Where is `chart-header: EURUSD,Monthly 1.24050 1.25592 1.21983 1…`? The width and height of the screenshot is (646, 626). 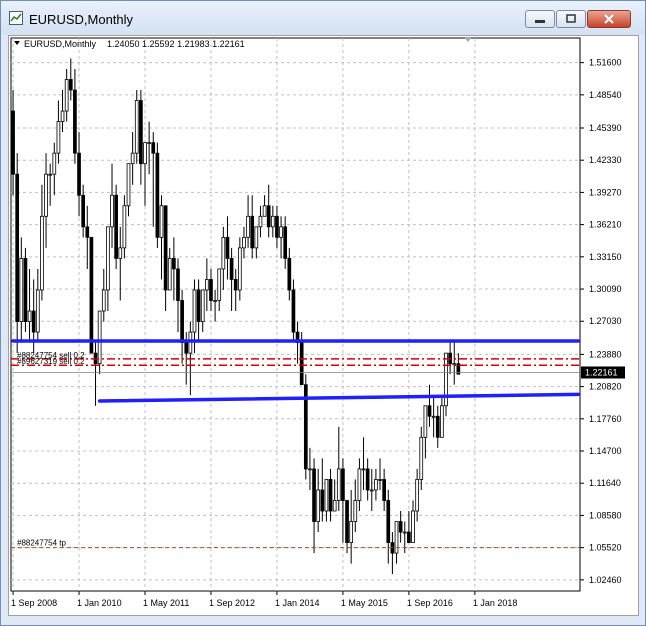
chart-header: EURUSD,Monthly 1.24050 1.25592 1.21983 1… is located at coordinates (129, 44).